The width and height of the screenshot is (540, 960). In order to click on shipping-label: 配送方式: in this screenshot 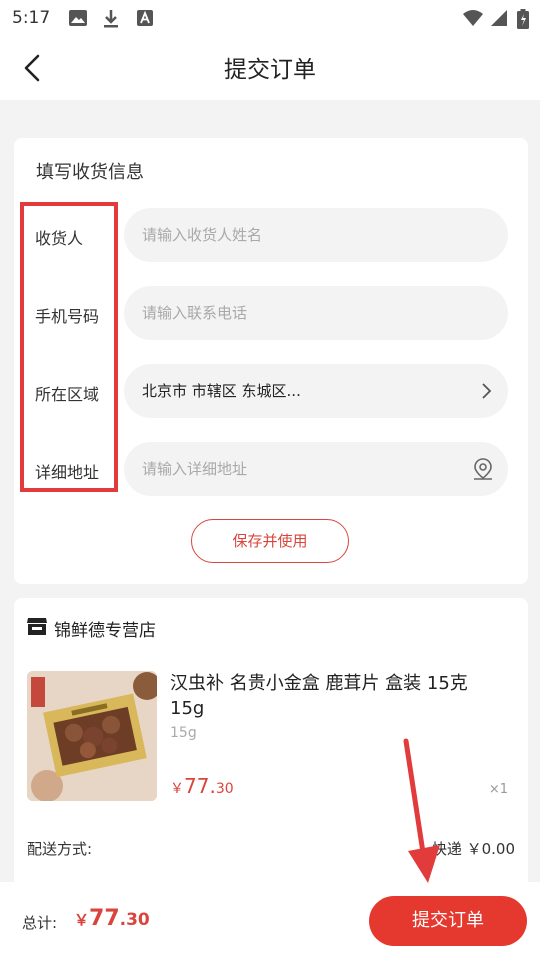, I will do `click(60, 849)`.